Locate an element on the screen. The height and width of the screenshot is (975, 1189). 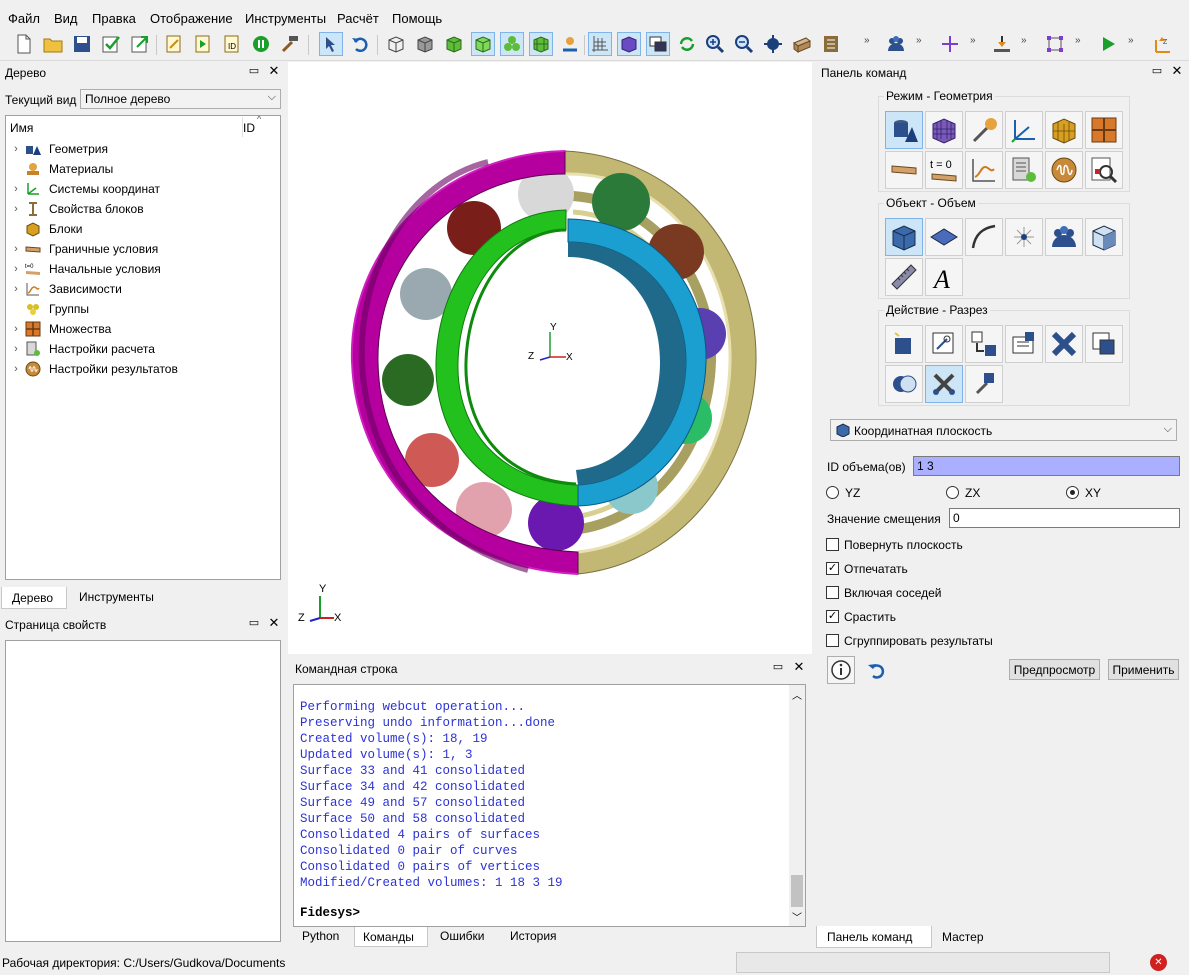
decompose-button is located at coordinates (984, 384).